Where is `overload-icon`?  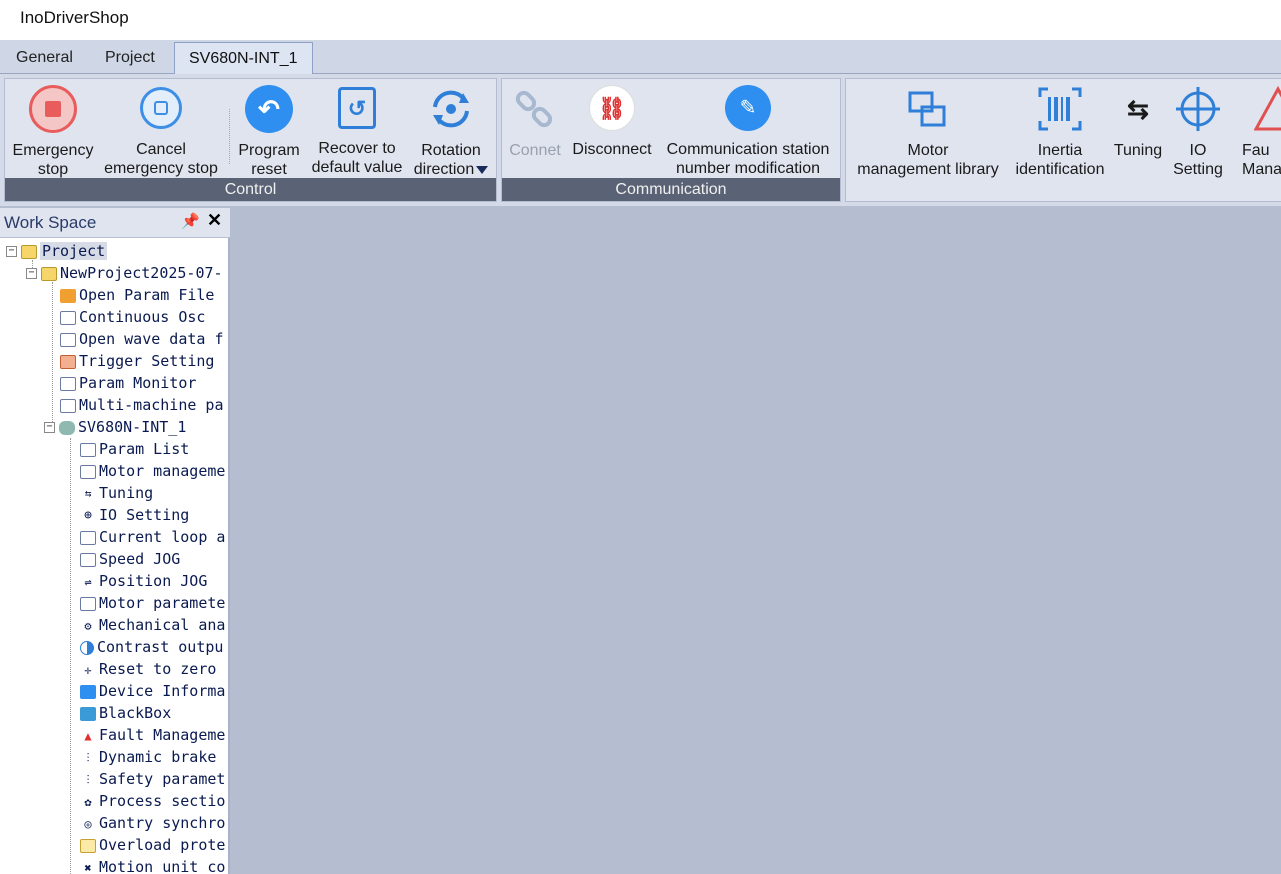 overload-icon is located at coordinates (88, 845).